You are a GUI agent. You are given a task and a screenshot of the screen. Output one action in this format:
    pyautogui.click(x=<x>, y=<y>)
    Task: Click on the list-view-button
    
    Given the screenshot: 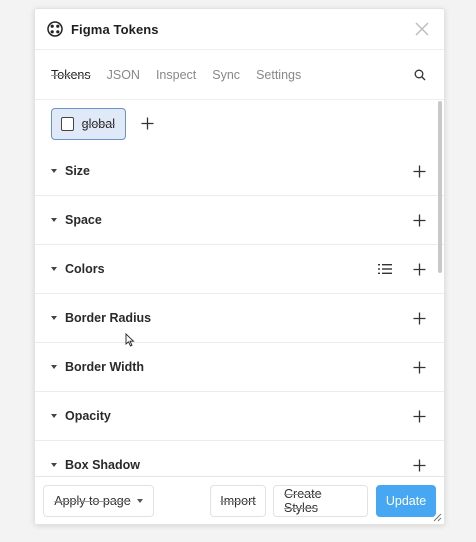 What is the action you would take?
    pyautogui.click(x=385, y=269)
    